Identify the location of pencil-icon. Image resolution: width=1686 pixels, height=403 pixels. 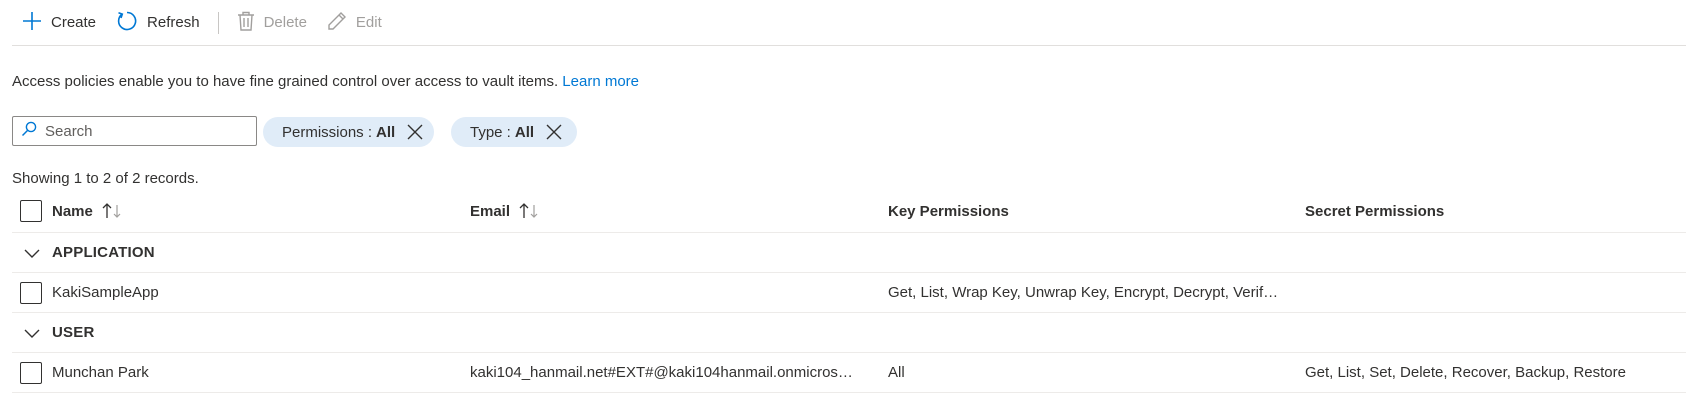
(341, 23).